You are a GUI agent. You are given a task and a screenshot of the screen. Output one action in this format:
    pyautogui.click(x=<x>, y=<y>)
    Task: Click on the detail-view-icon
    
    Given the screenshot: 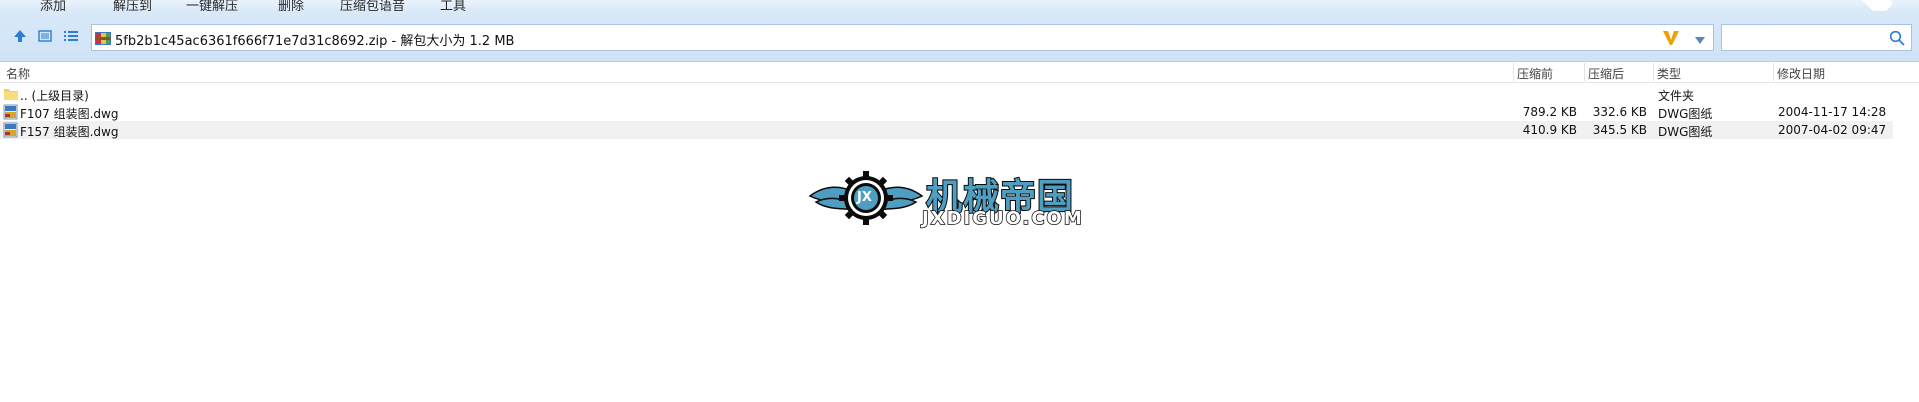 What is the action you would take?
    pyautogui.click(x=45, y=36)
    